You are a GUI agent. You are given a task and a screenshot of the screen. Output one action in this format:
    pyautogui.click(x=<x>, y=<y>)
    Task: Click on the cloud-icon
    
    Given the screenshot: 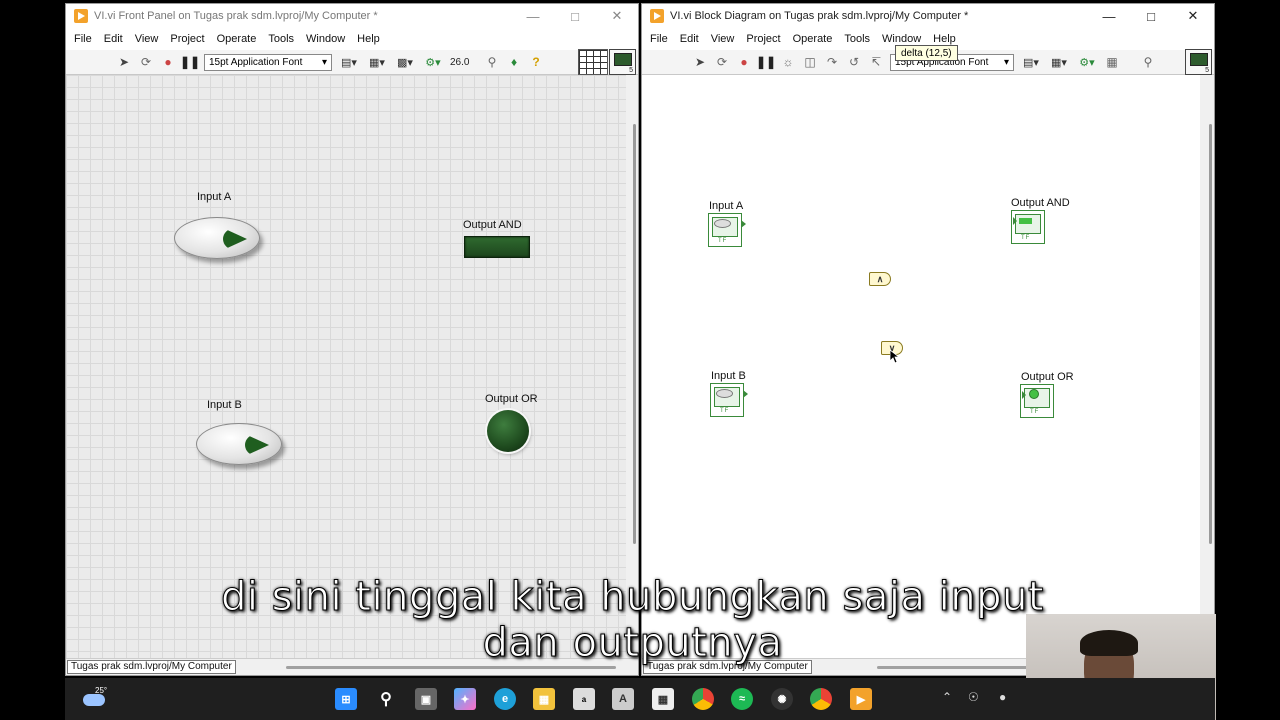 What is the action you would take?
    pyautogui.click(x=94, y=700)
    